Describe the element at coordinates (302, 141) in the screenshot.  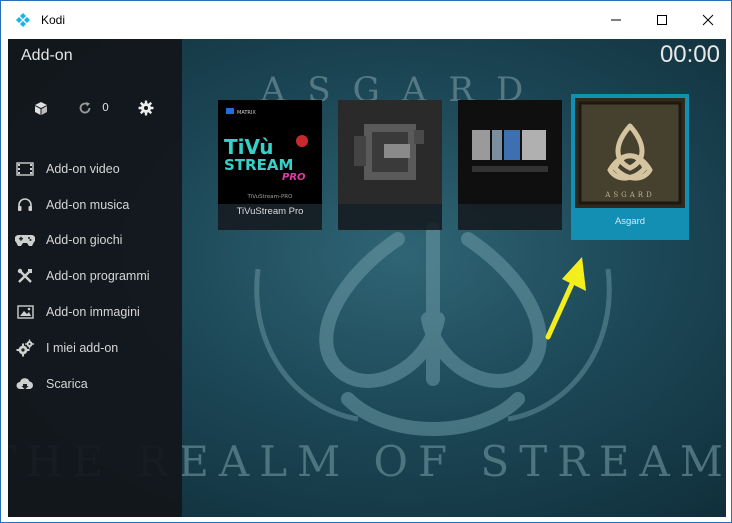
I see `tv-logo-icon` at that location.